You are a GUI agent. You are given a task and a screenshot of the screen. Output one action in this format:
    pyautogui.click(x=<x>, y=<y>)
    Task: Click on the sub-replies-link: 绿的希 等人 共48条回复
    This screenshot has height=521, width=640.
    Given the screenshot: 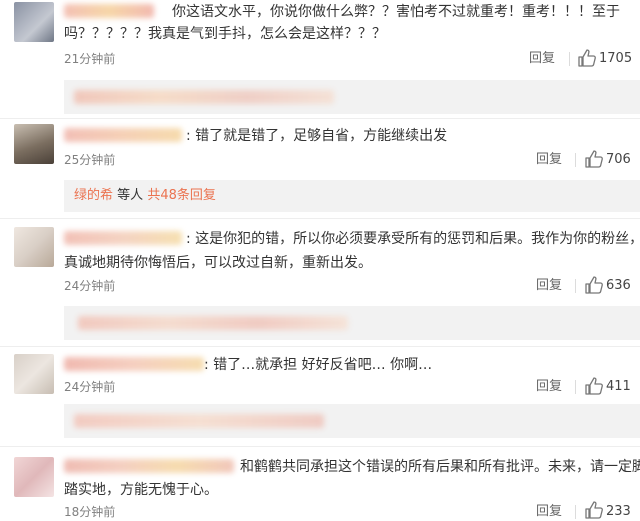 What is the action you would take?
    pyautogui.click(x=145, y=196)
    